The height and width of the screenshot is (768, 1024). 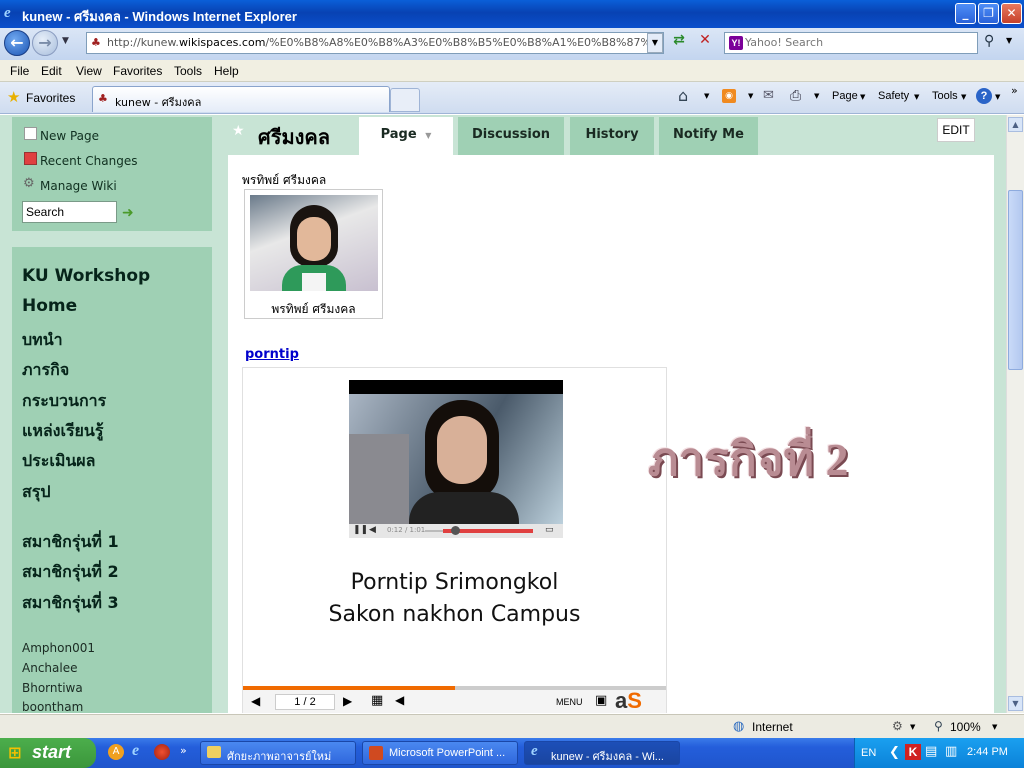 What do you see at coordinates (70, 603) in the screenshot?
I see `nav-members-group-3: สมาชิกรุ่นที่ 3` at bounding box center [70, 603].